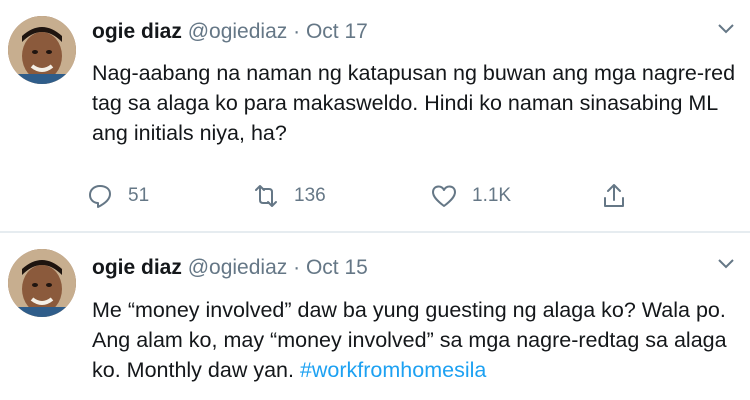 The width and height of the screenshot is (750, 400). I want to click on tweet-header: ogie diaz @ogiediaz · Oct 17, so click(230, 32).